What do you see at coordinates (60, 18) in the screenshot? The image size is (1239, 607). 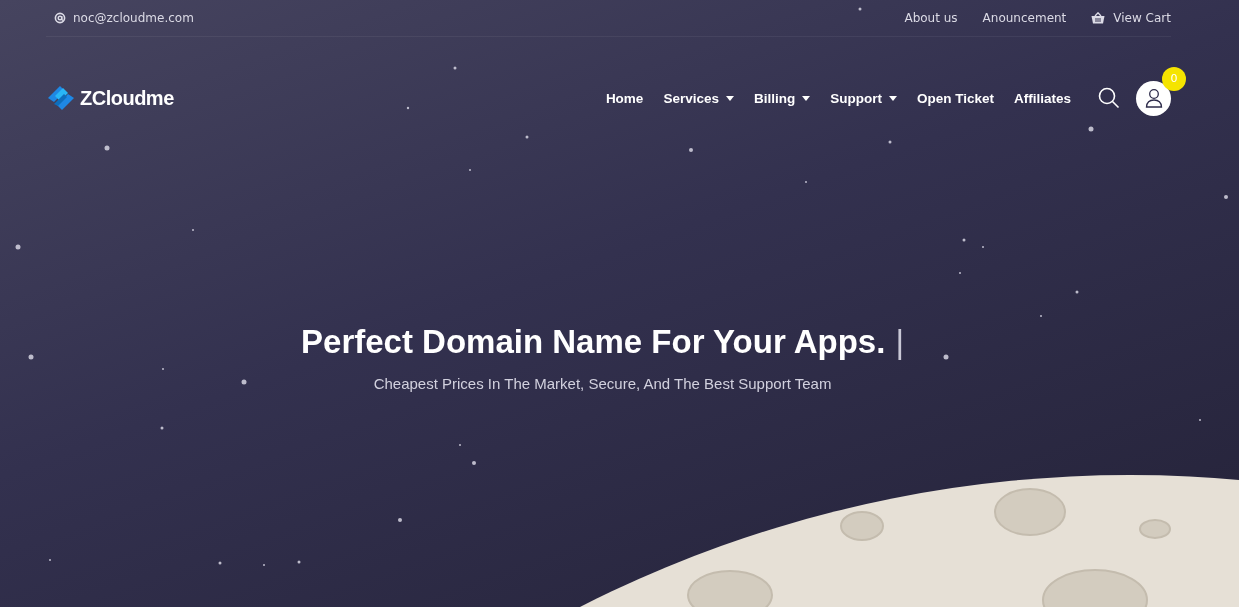 I see `at-icon` at bounding box center [60, 18].